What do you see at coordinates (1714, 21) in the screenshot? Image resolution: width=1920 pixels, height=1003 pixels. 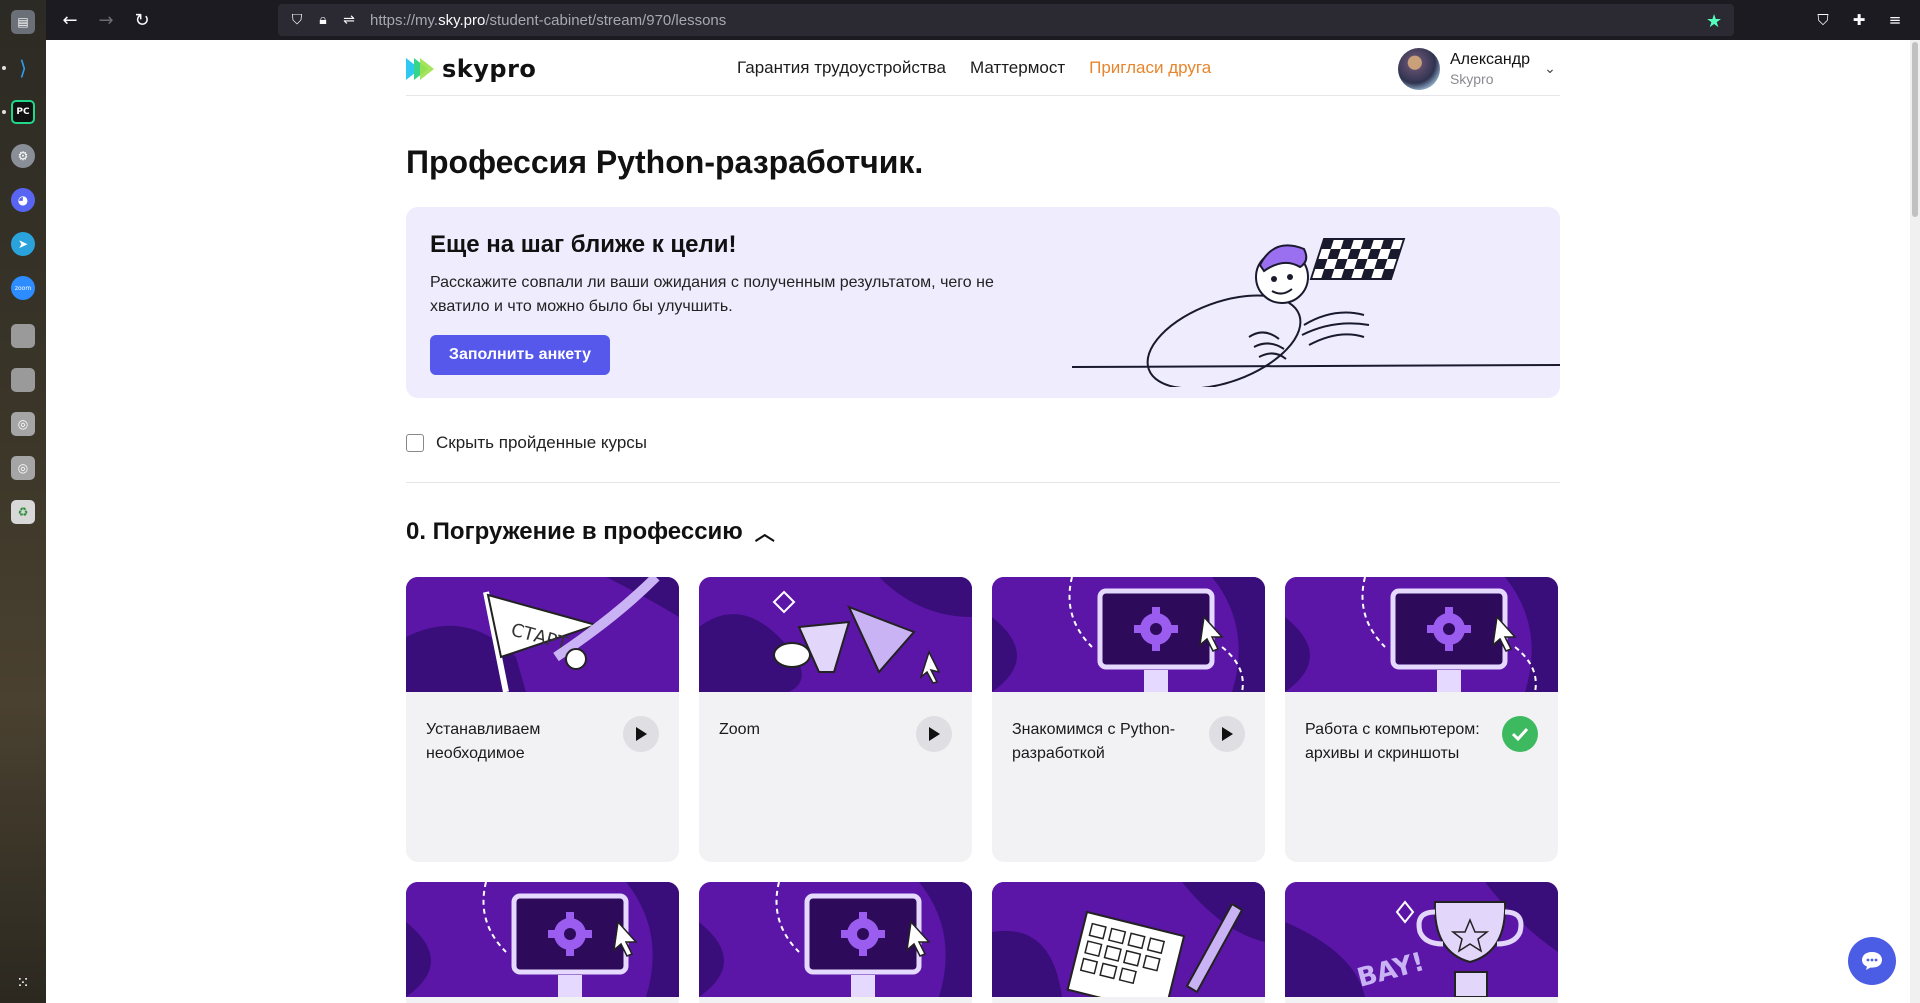 I see `bookmark-star-icon: ★` at bounding box center [1714, 21].